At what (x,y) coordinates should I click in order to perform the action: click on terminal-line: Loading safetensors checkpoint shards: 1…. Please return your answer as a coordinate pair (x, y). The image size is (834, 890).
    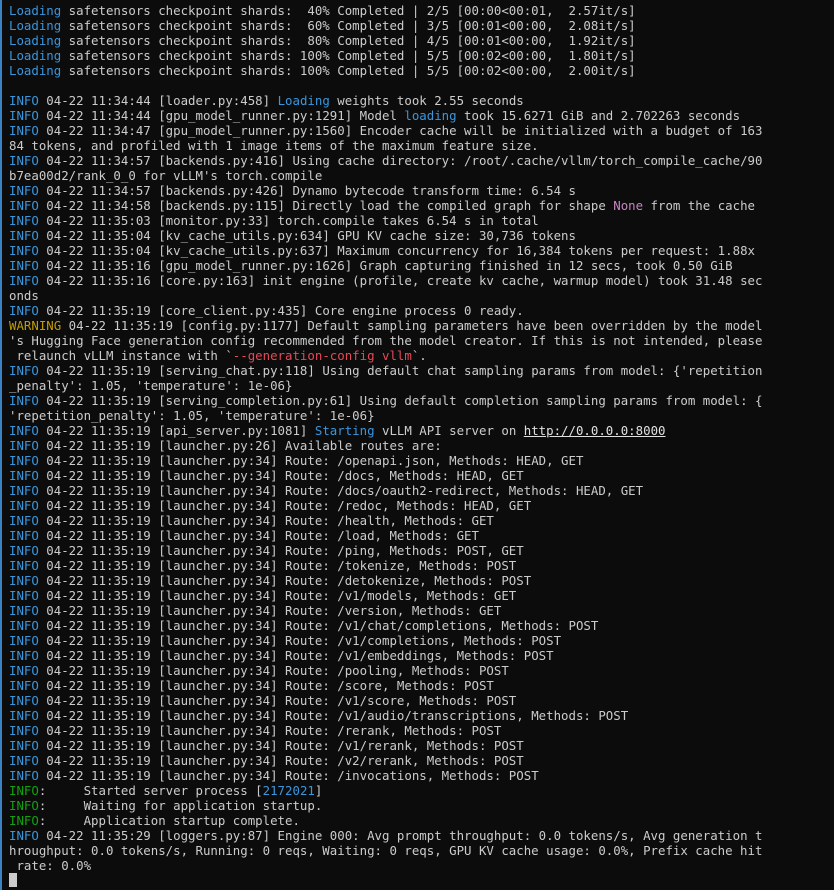
    Looking at the image, I should click on (421, 55).